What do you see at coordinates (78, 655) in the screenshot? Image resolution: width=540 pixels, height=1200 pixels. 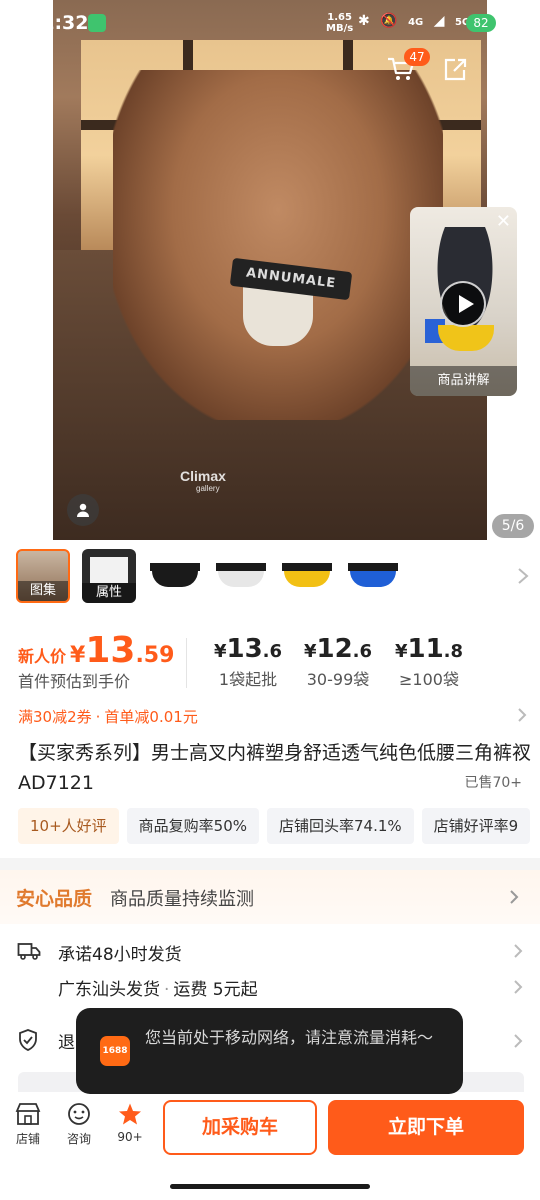 I see `price-currency: ¥` at bounding box center [78, 655].